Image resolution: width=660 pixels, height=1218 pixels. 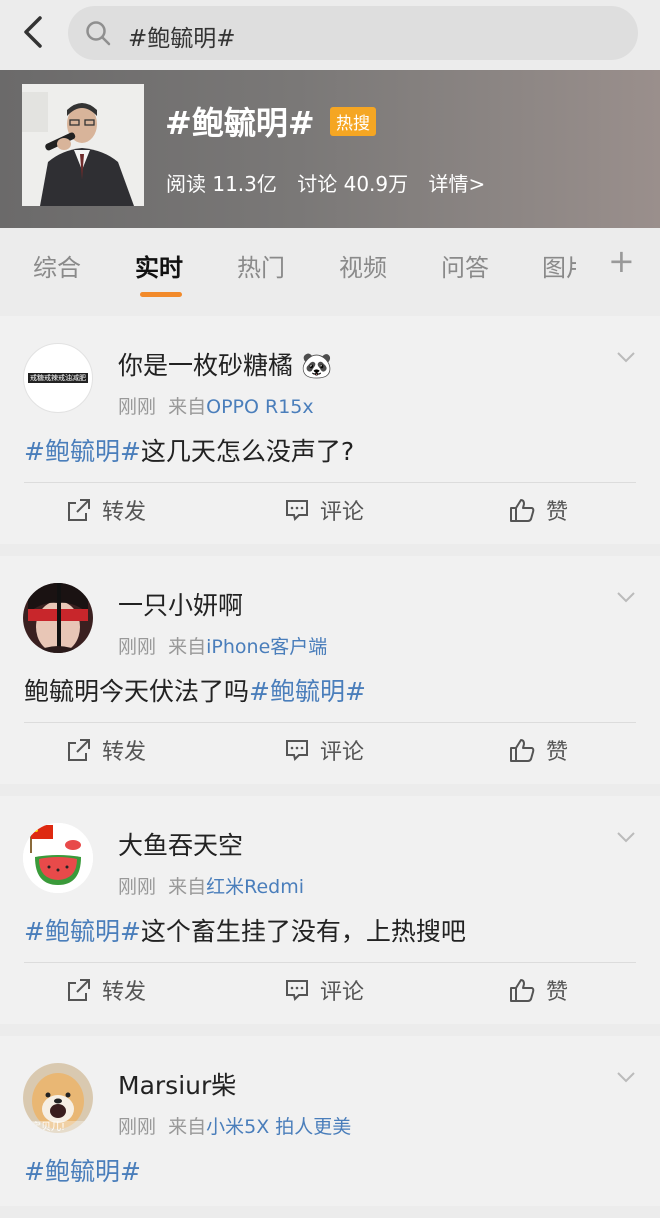 I want to click on tab-comprehensive: 综合, so click(x=57, y=265).